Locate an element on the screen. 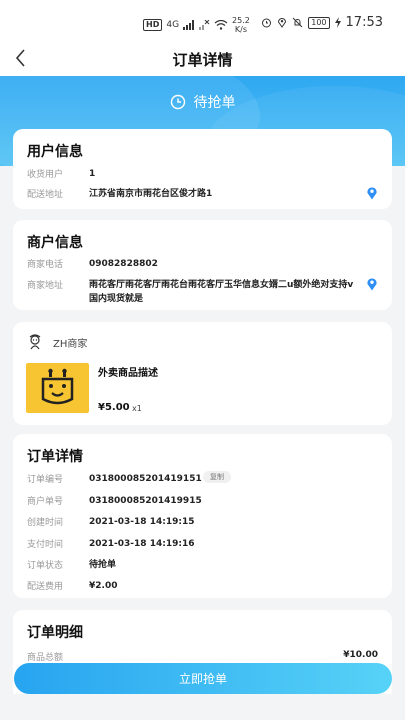  paid-time-value: 2021-03-18 14:19:16 is located at coordinates (142, 544).